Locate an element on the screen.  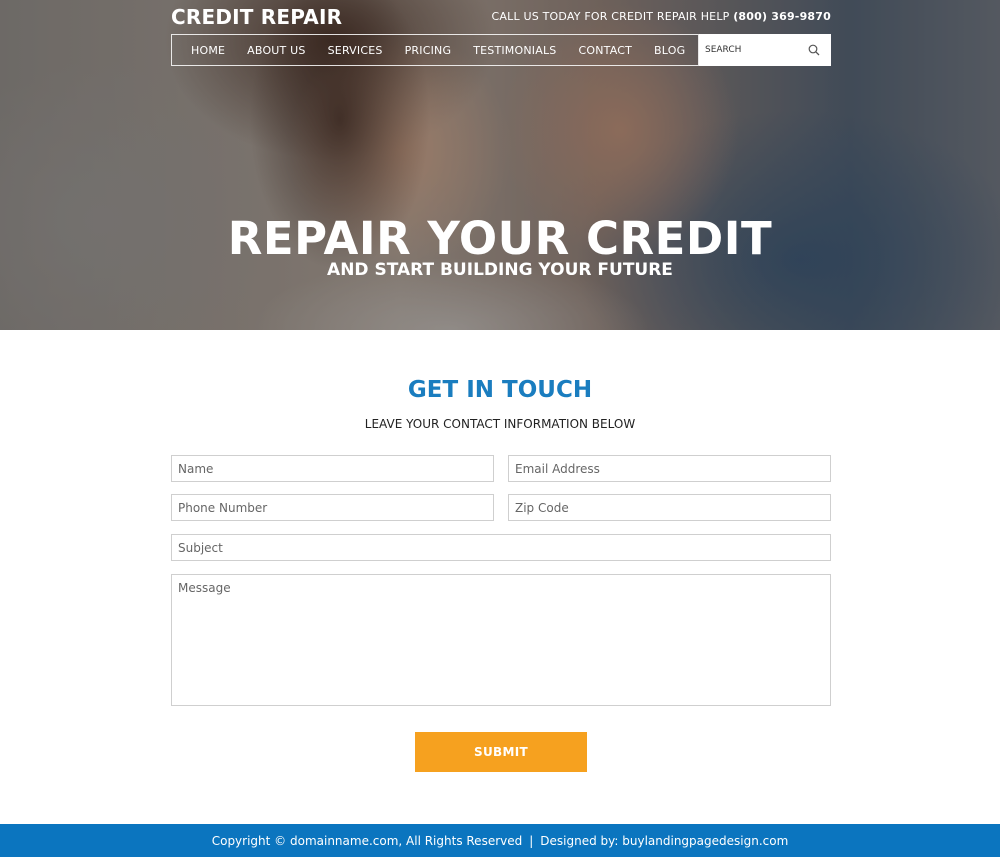
nav-item-testimonials: TESTIMONIALS is located at coordinates (514, 50).